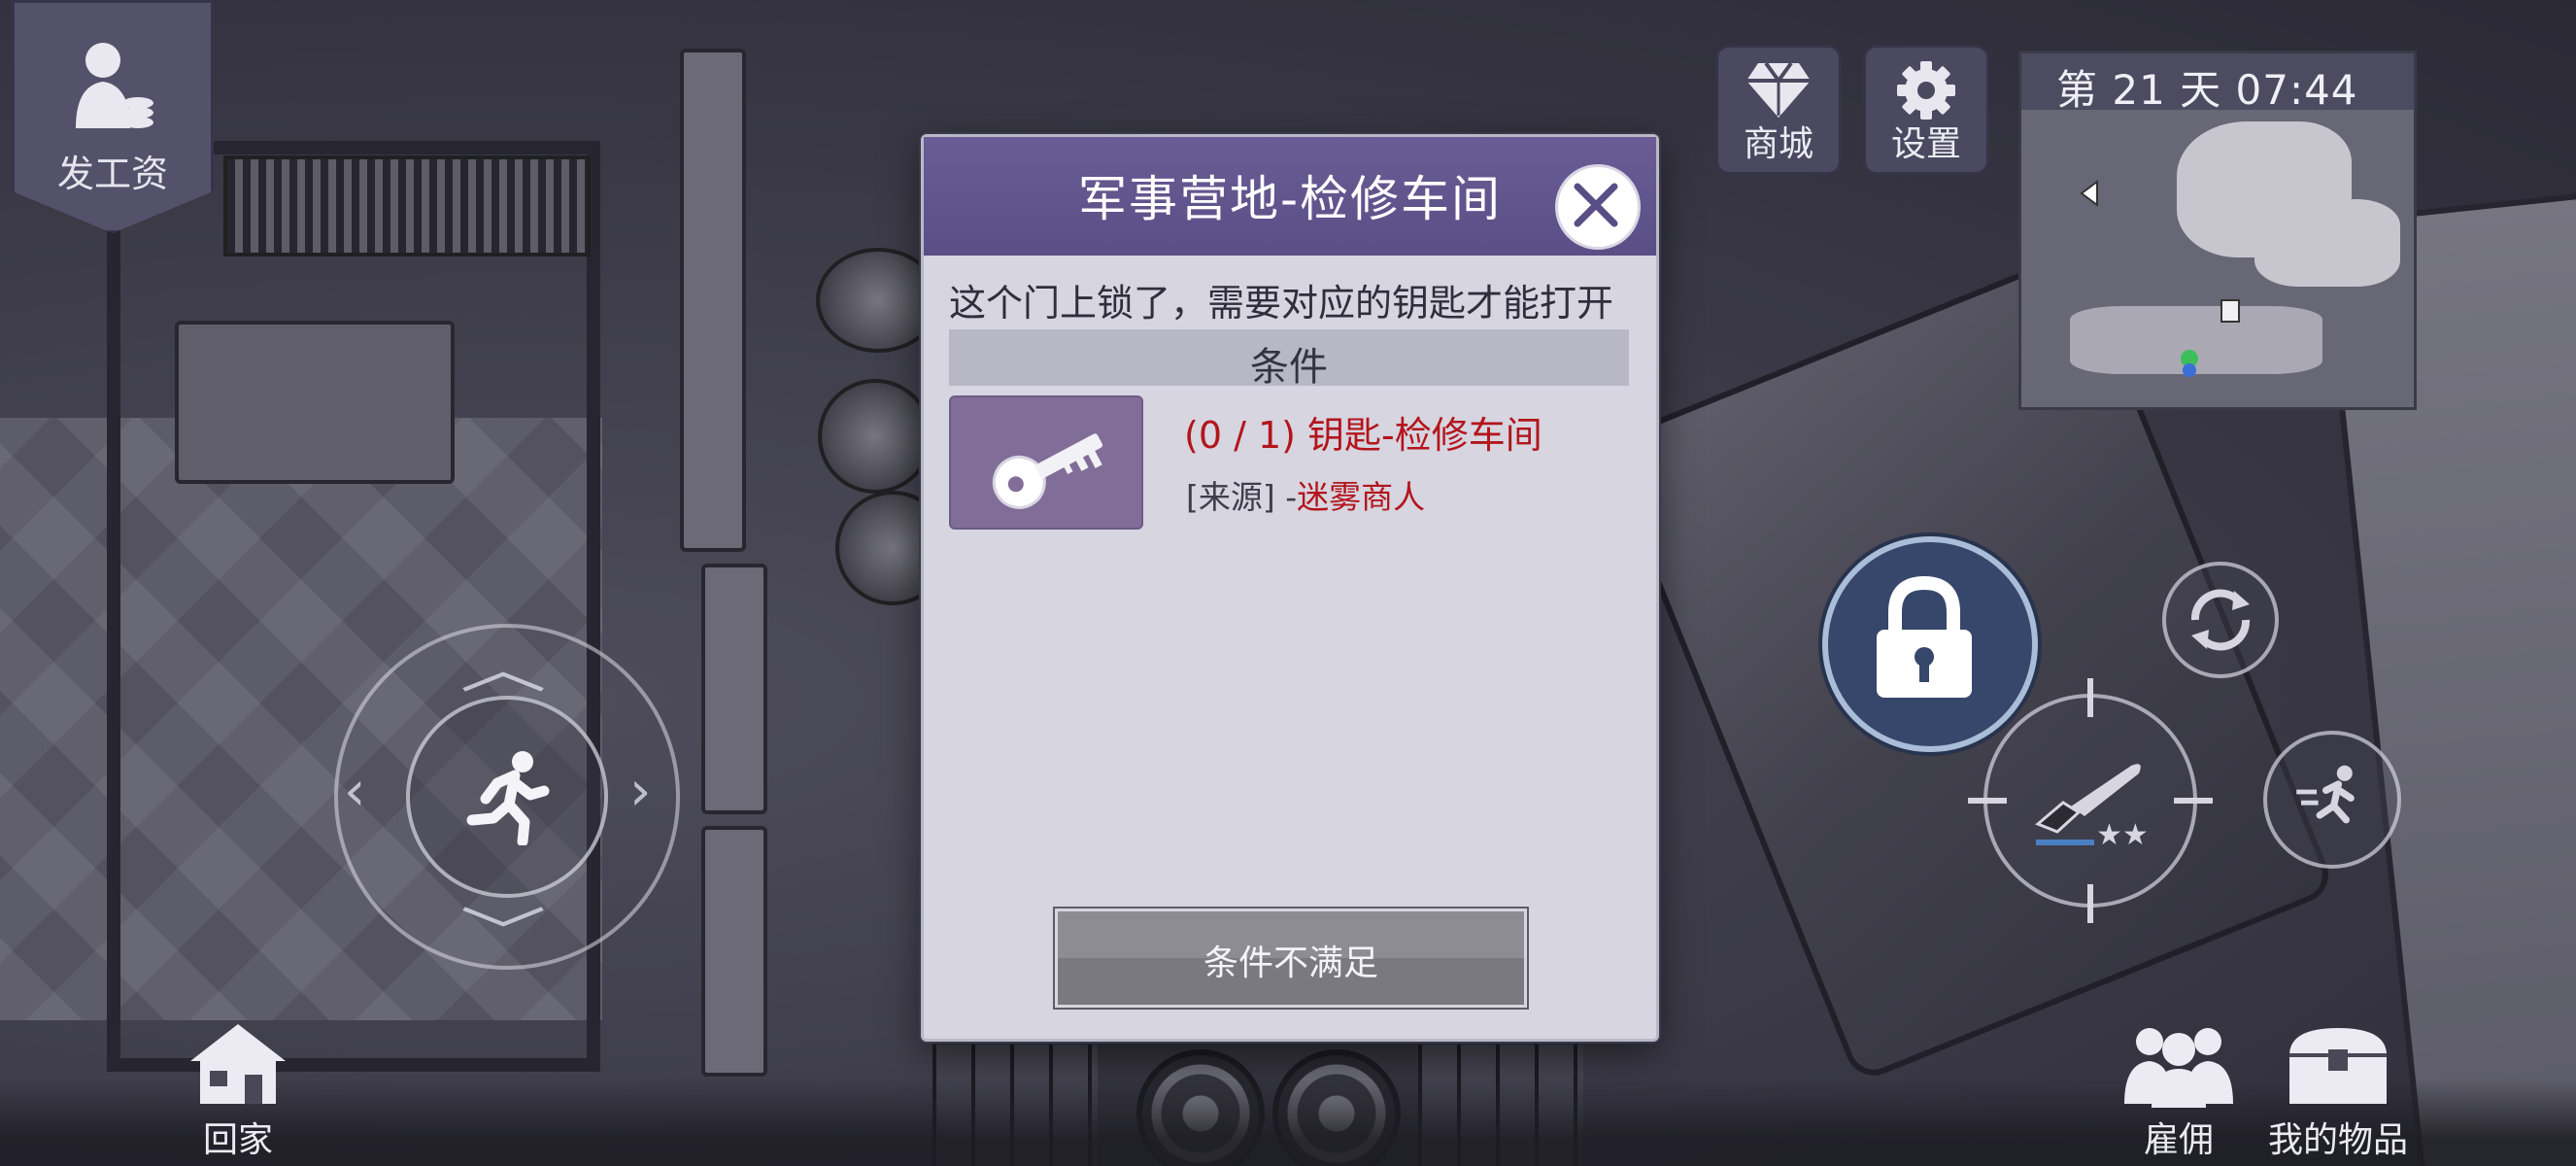 Image resolution: width=2576 pixels, height=1166 pixels. Describe the element at coordinates (237, 1140) in the screenshot. I see `go-home-label: 回家` at that location.